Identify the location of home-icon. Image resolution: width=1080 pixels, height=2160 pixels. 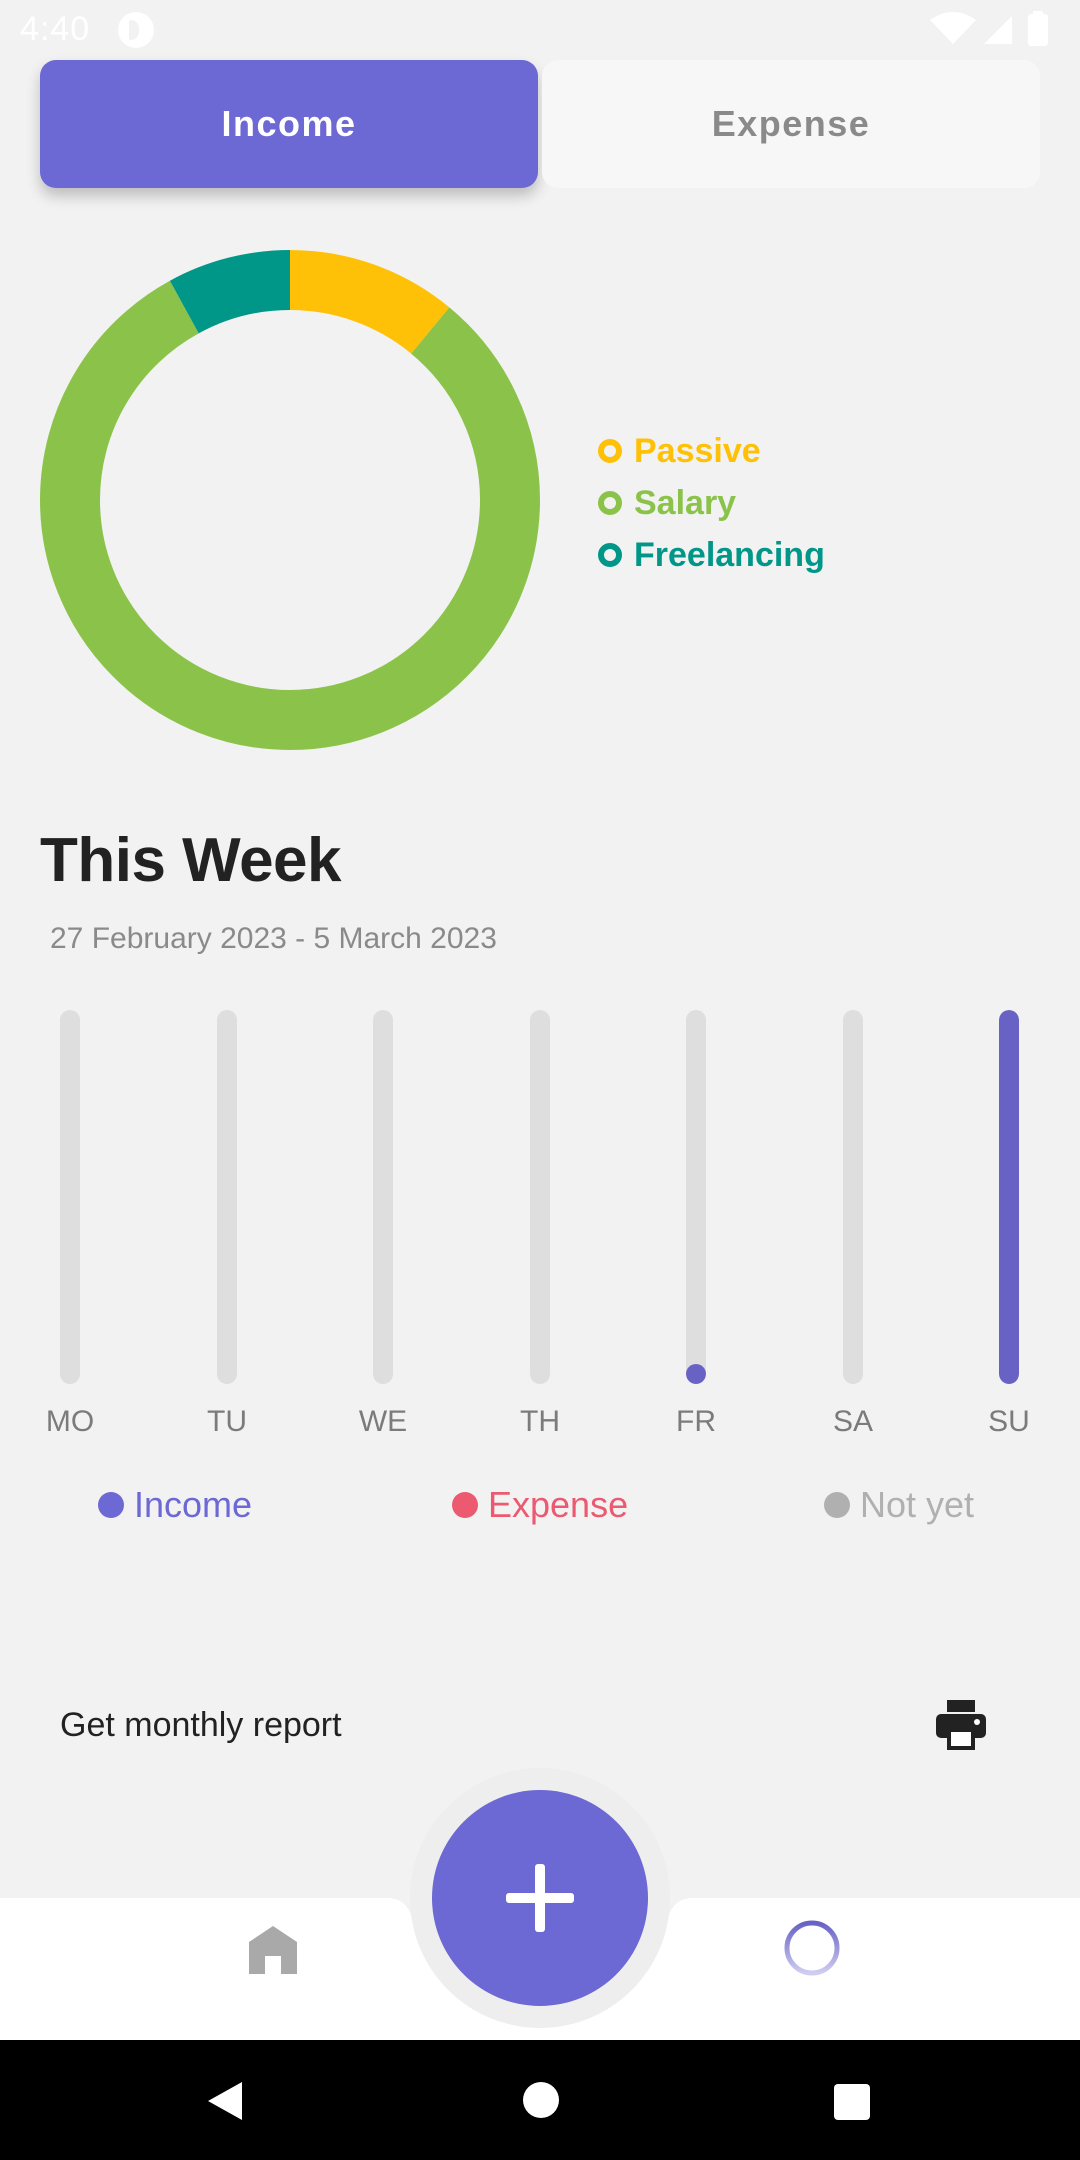
(273, 1950).